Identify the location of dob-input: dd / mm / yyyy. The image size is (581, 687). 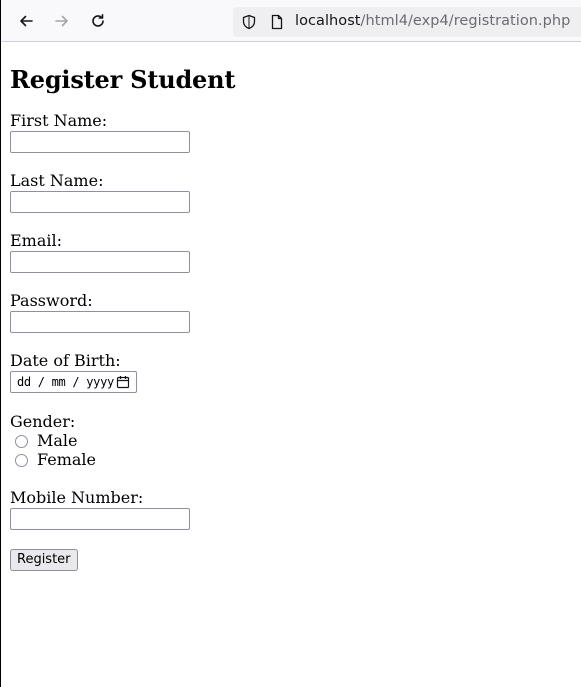
(73, 382).